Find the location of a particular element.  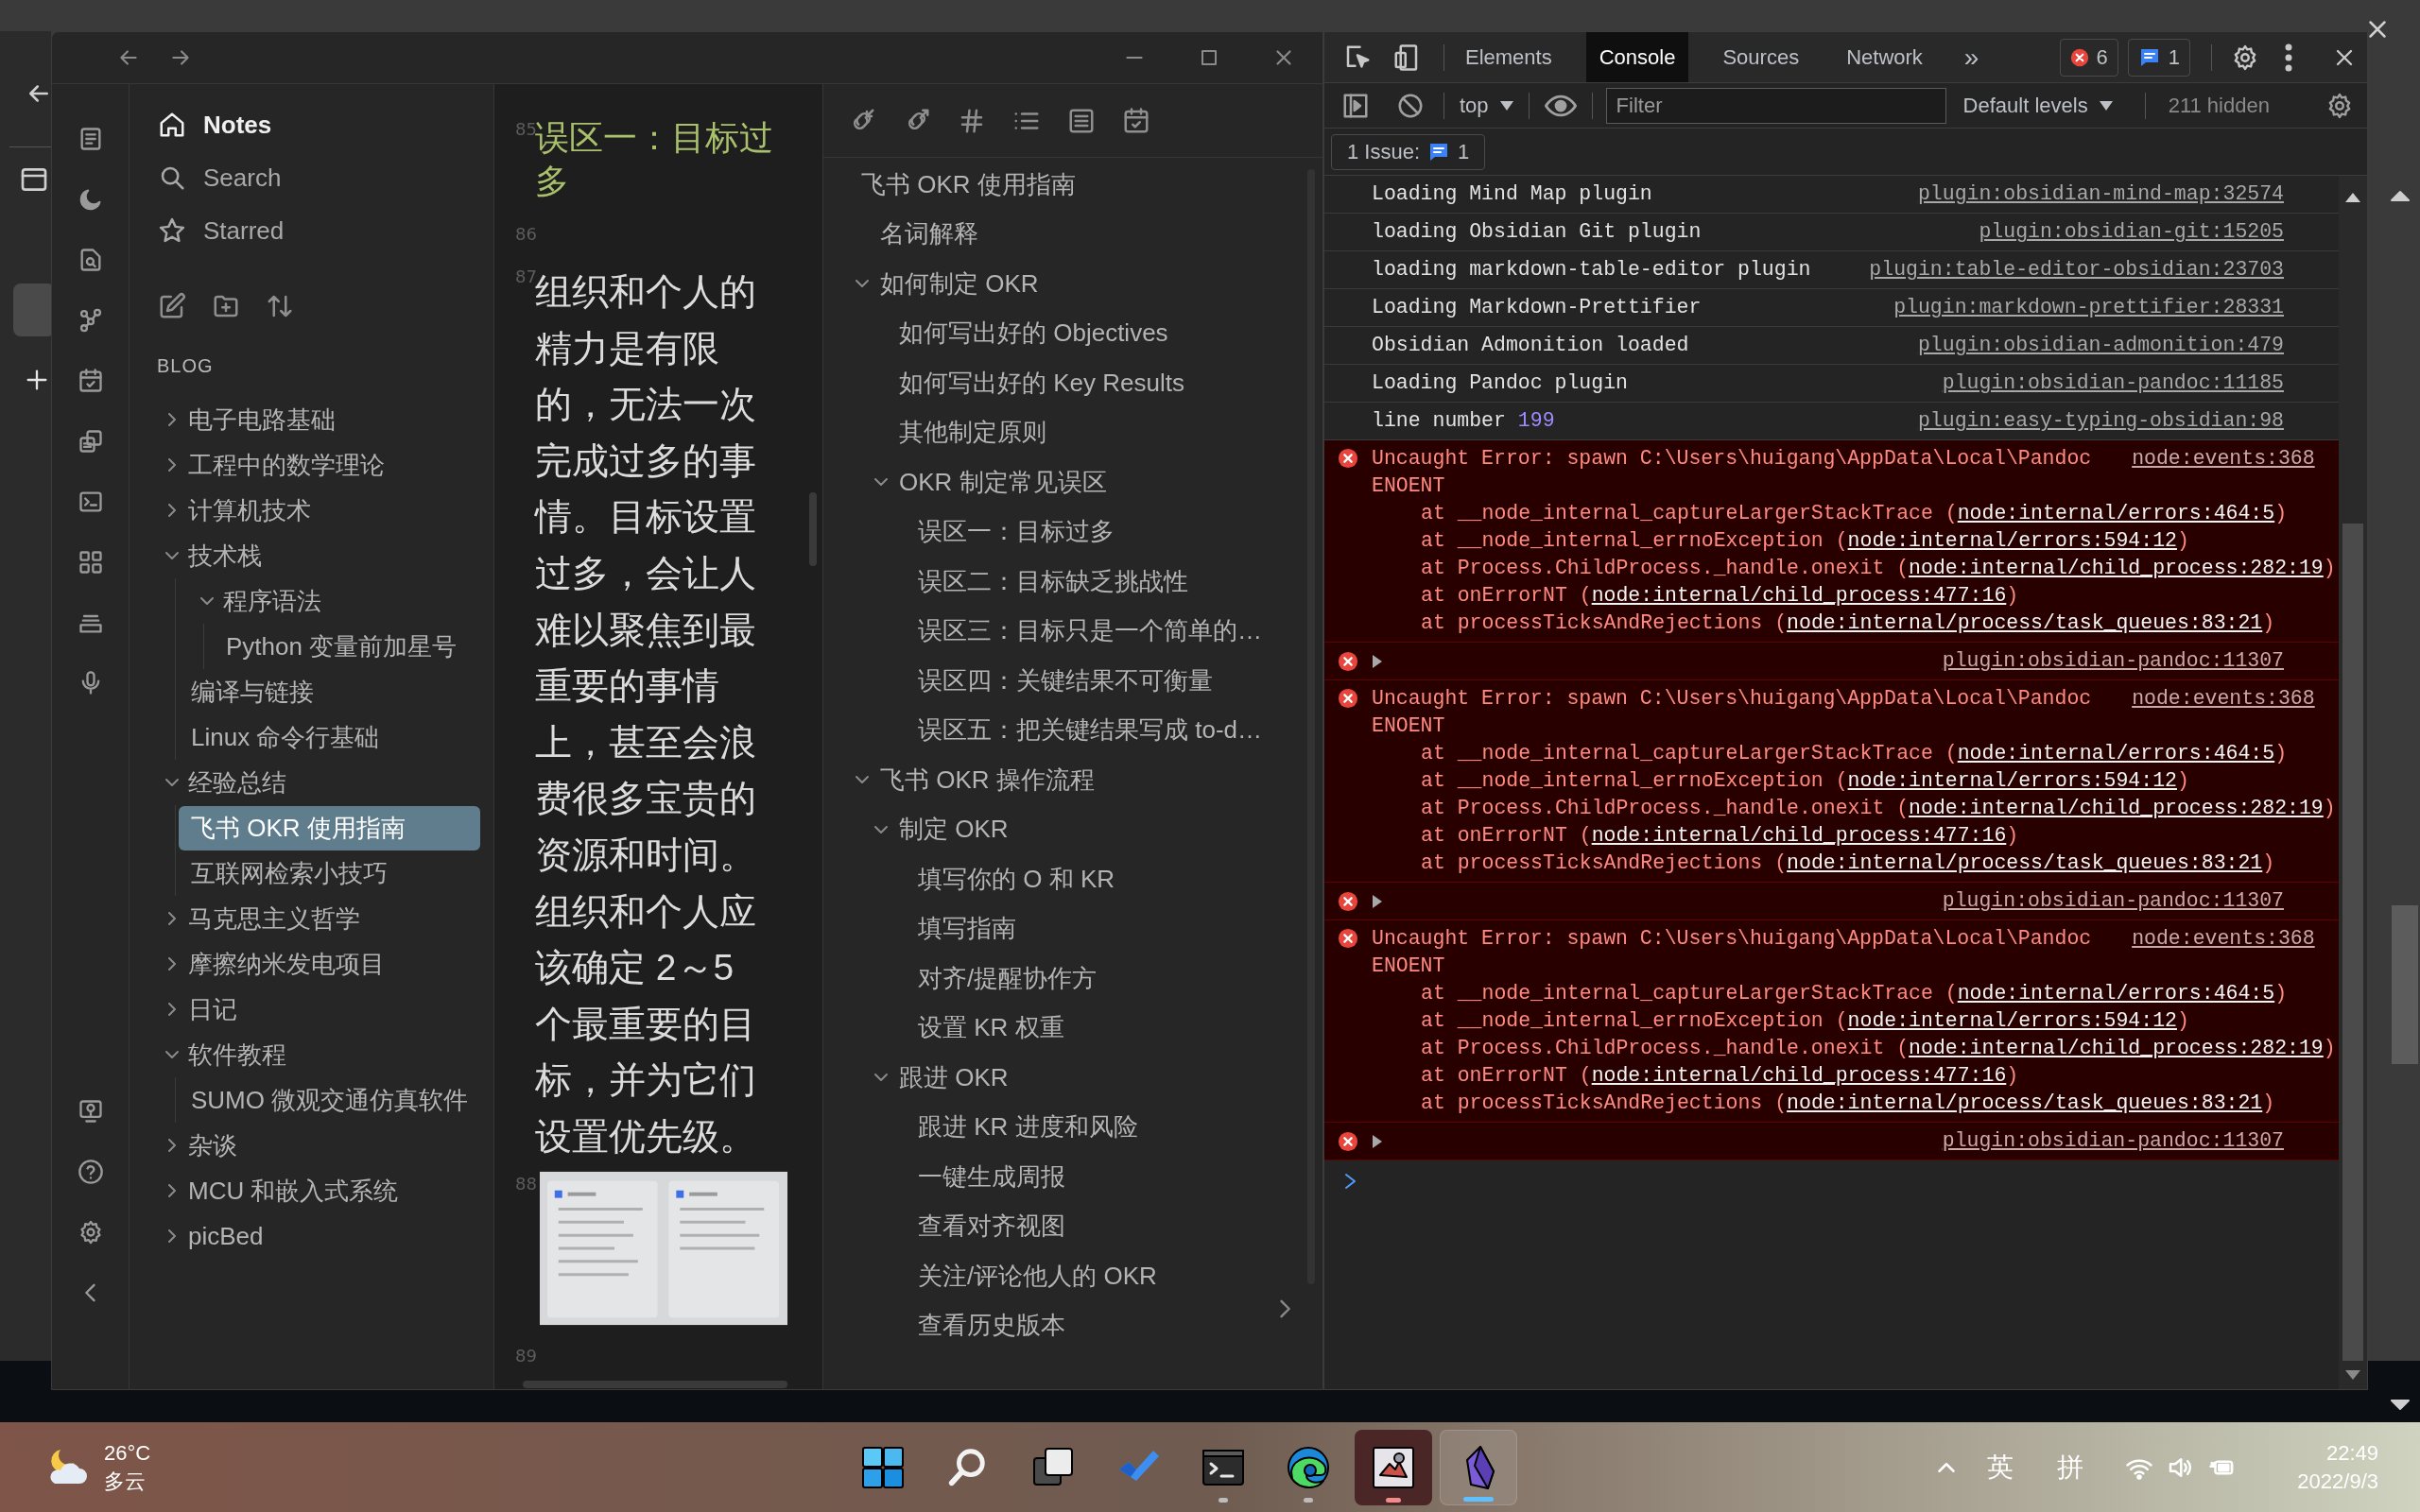

tree-item: 互联网检索小技巧 is located at coordinates (329, 873).